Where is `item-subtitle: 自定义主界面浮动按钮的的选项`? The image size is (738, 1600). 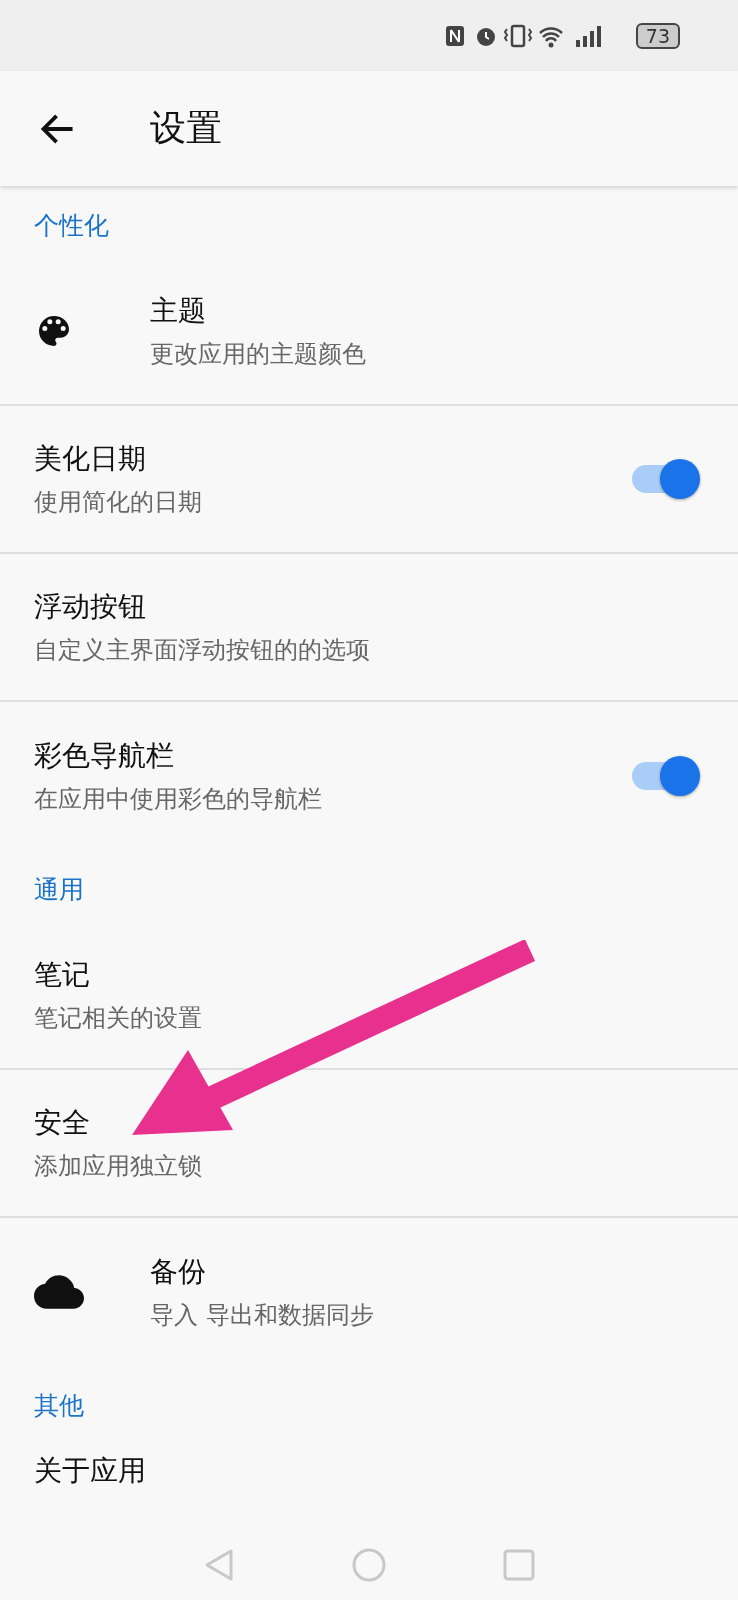
item-subtitle: 自定义主界面浮动按钮的的选项 is located at coordinates (202, 650).